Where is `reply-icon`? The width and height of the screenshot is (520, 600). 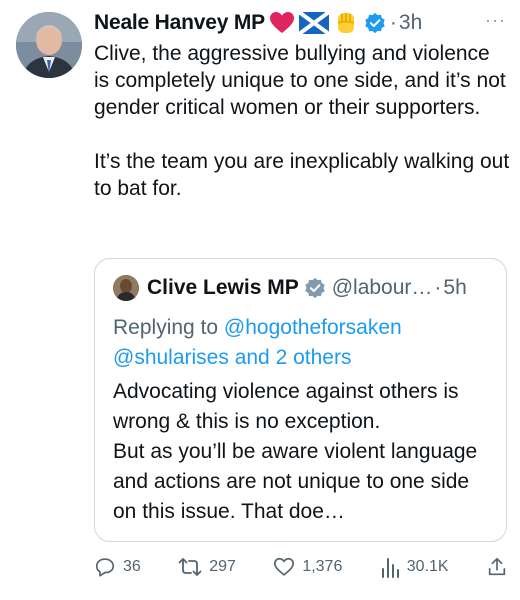
reply-icon is located at coordinates (105, 567).